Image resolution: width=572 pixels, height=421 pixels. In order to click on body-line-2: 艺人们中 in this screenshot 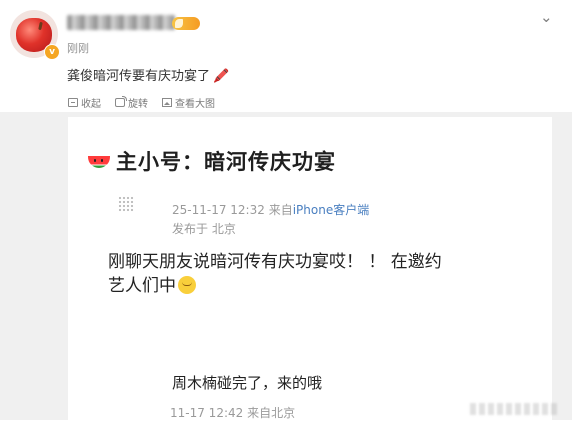, I will do `click(142, 286)`.